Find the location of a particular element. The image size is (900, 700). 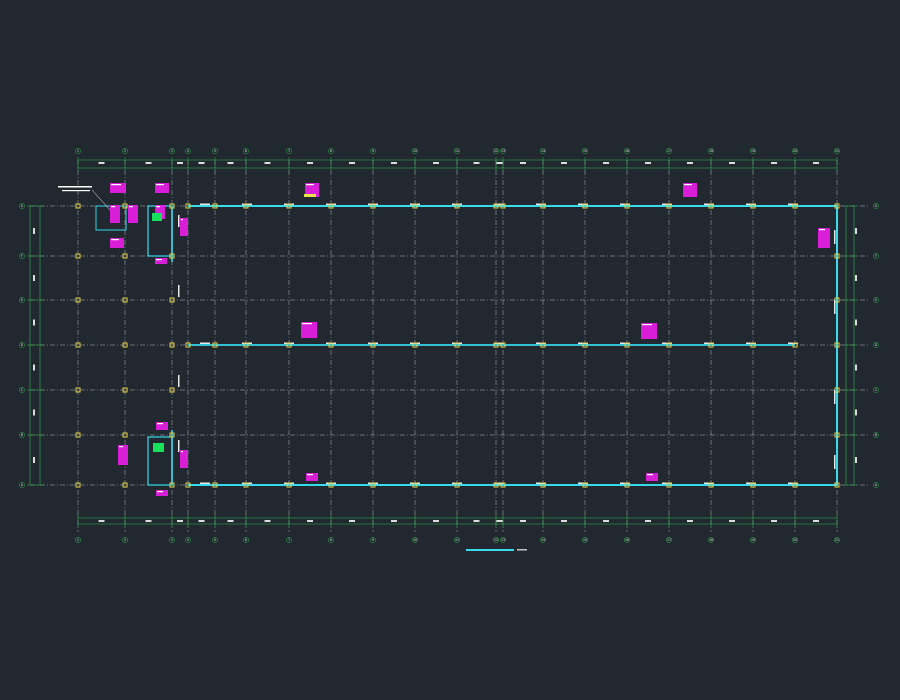

grid-label-y: F is located at coordinates (876, 256).